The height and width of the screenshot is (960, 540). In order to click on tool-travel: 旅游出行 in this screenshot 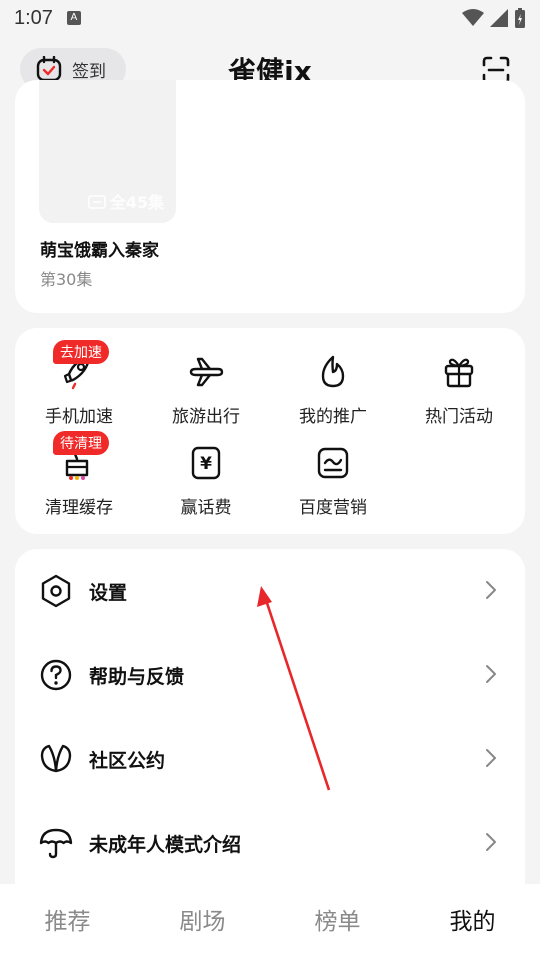, I will do `click(206, 390)`.